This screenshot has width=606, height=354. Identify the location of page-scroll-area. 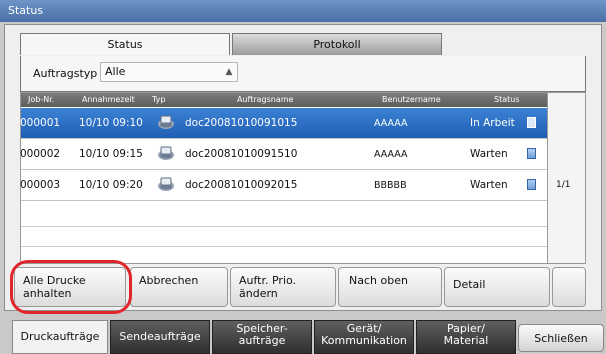
(567, 178).